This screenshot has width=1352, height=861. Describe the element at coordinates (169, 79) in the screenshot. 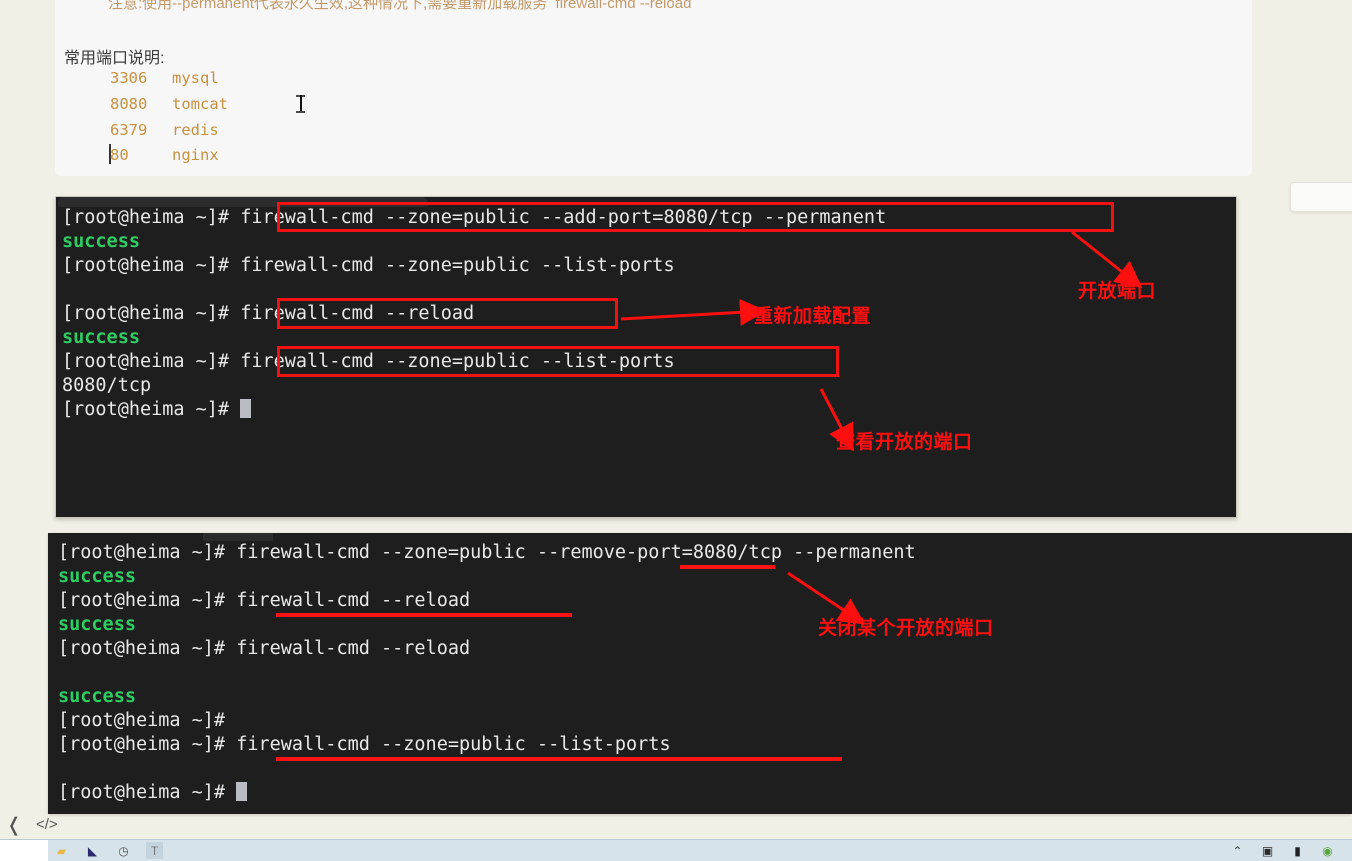

I see `list-item: 3306 mysql` at that location.